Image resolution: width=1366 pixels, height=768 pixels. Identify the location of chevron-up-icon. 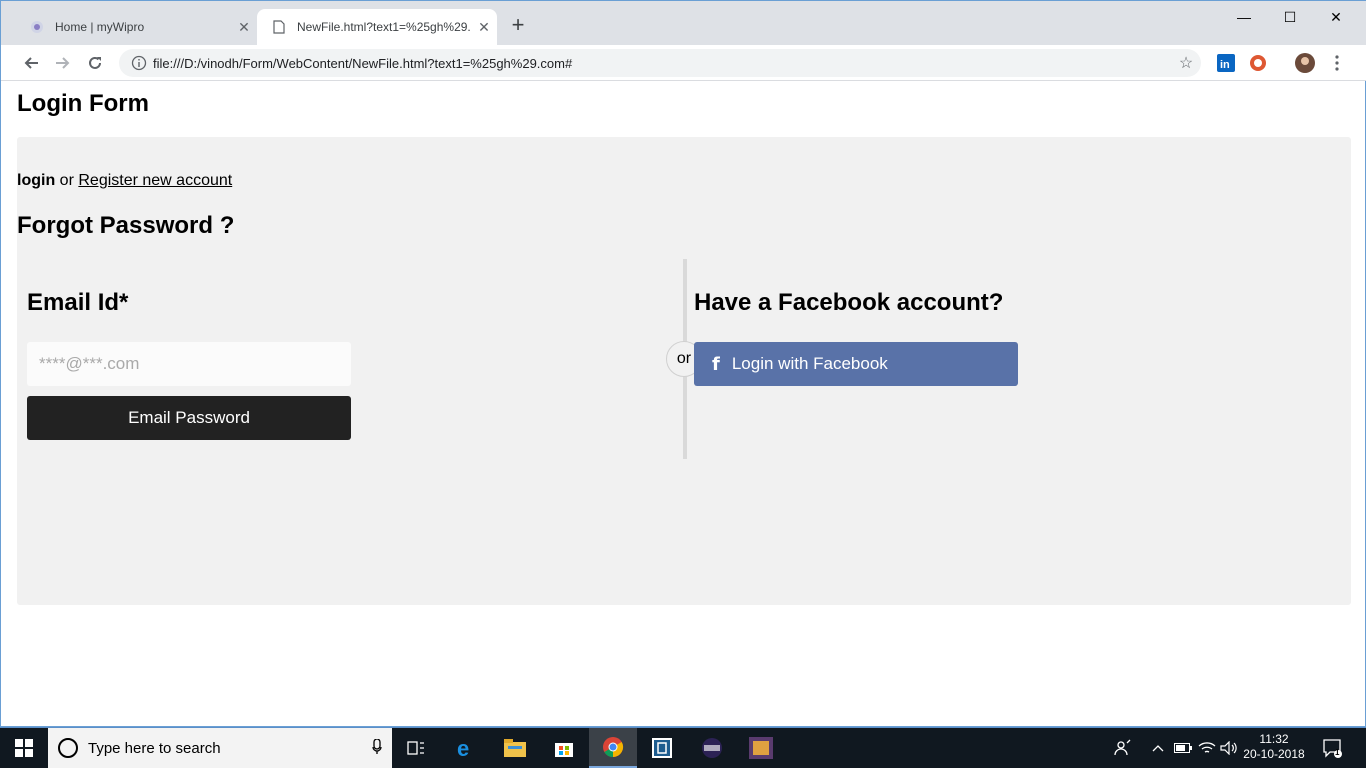
(1158, 748).